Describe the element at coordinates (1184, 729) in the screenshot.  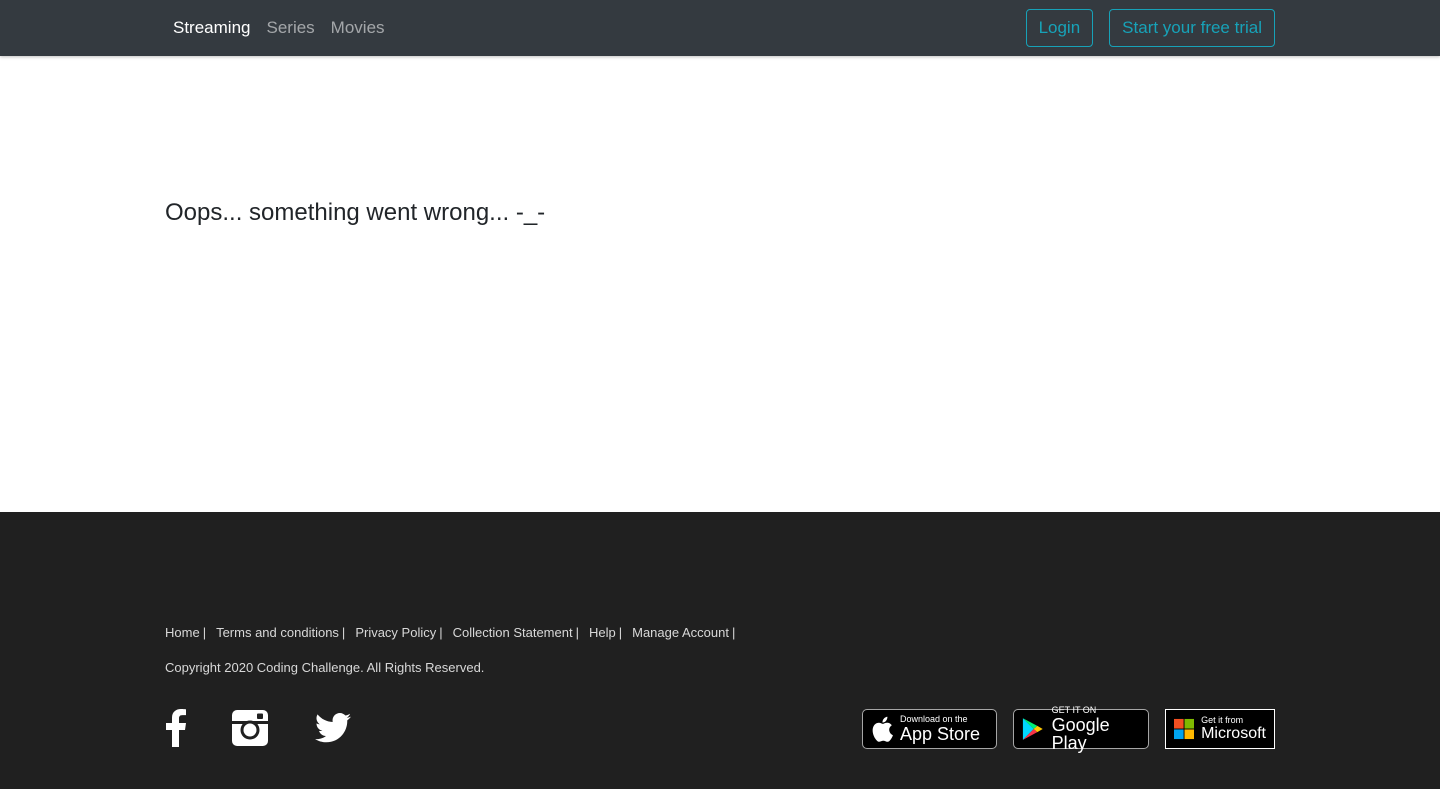
I see `microsoft-icon` at that location.